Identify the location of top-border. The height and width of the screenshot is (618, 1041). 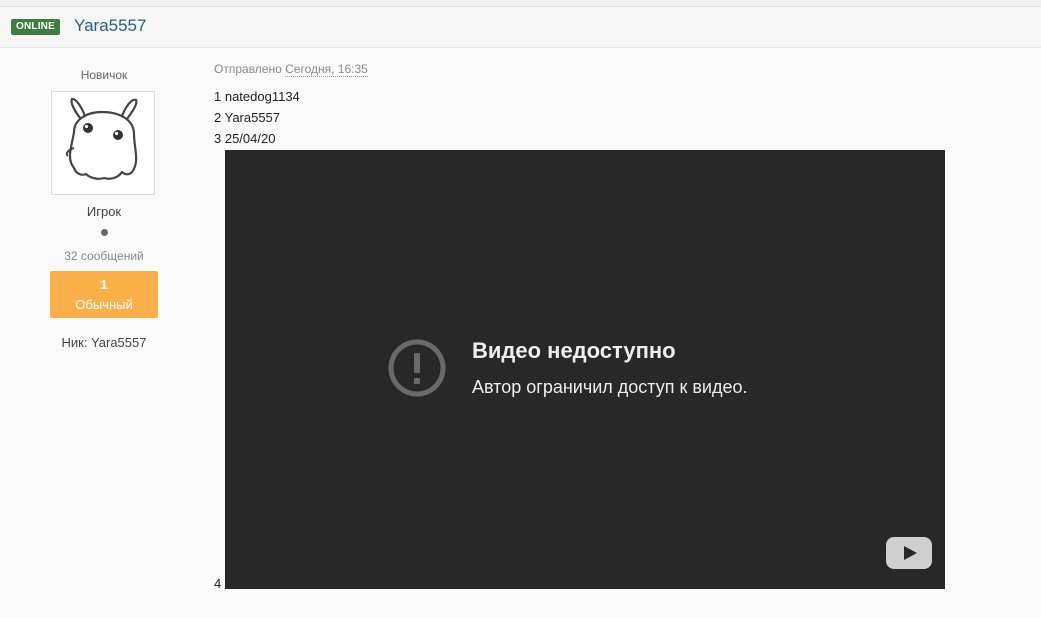
(520, 3).